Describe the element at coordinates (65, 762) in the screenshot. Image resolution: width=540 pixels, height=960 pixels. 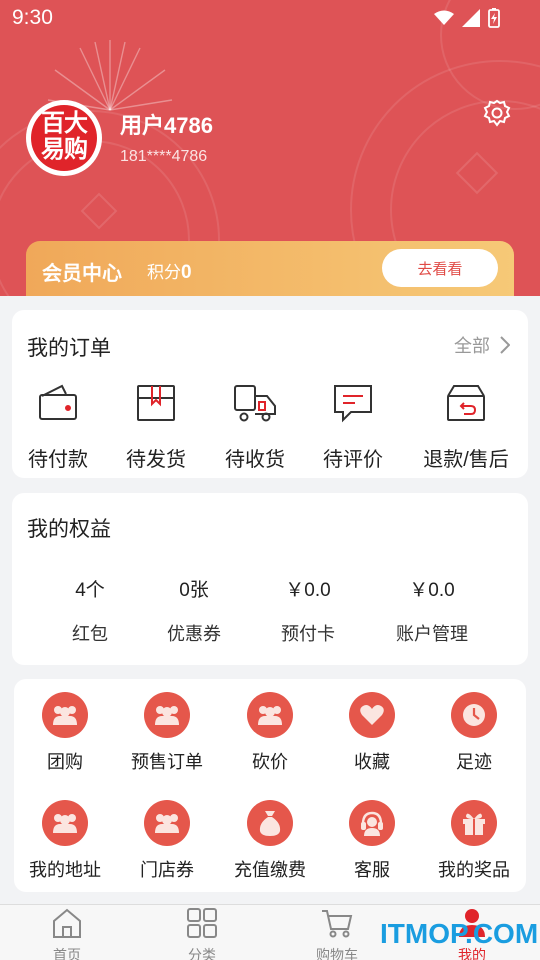
I see `service-label: 团购` at that location.